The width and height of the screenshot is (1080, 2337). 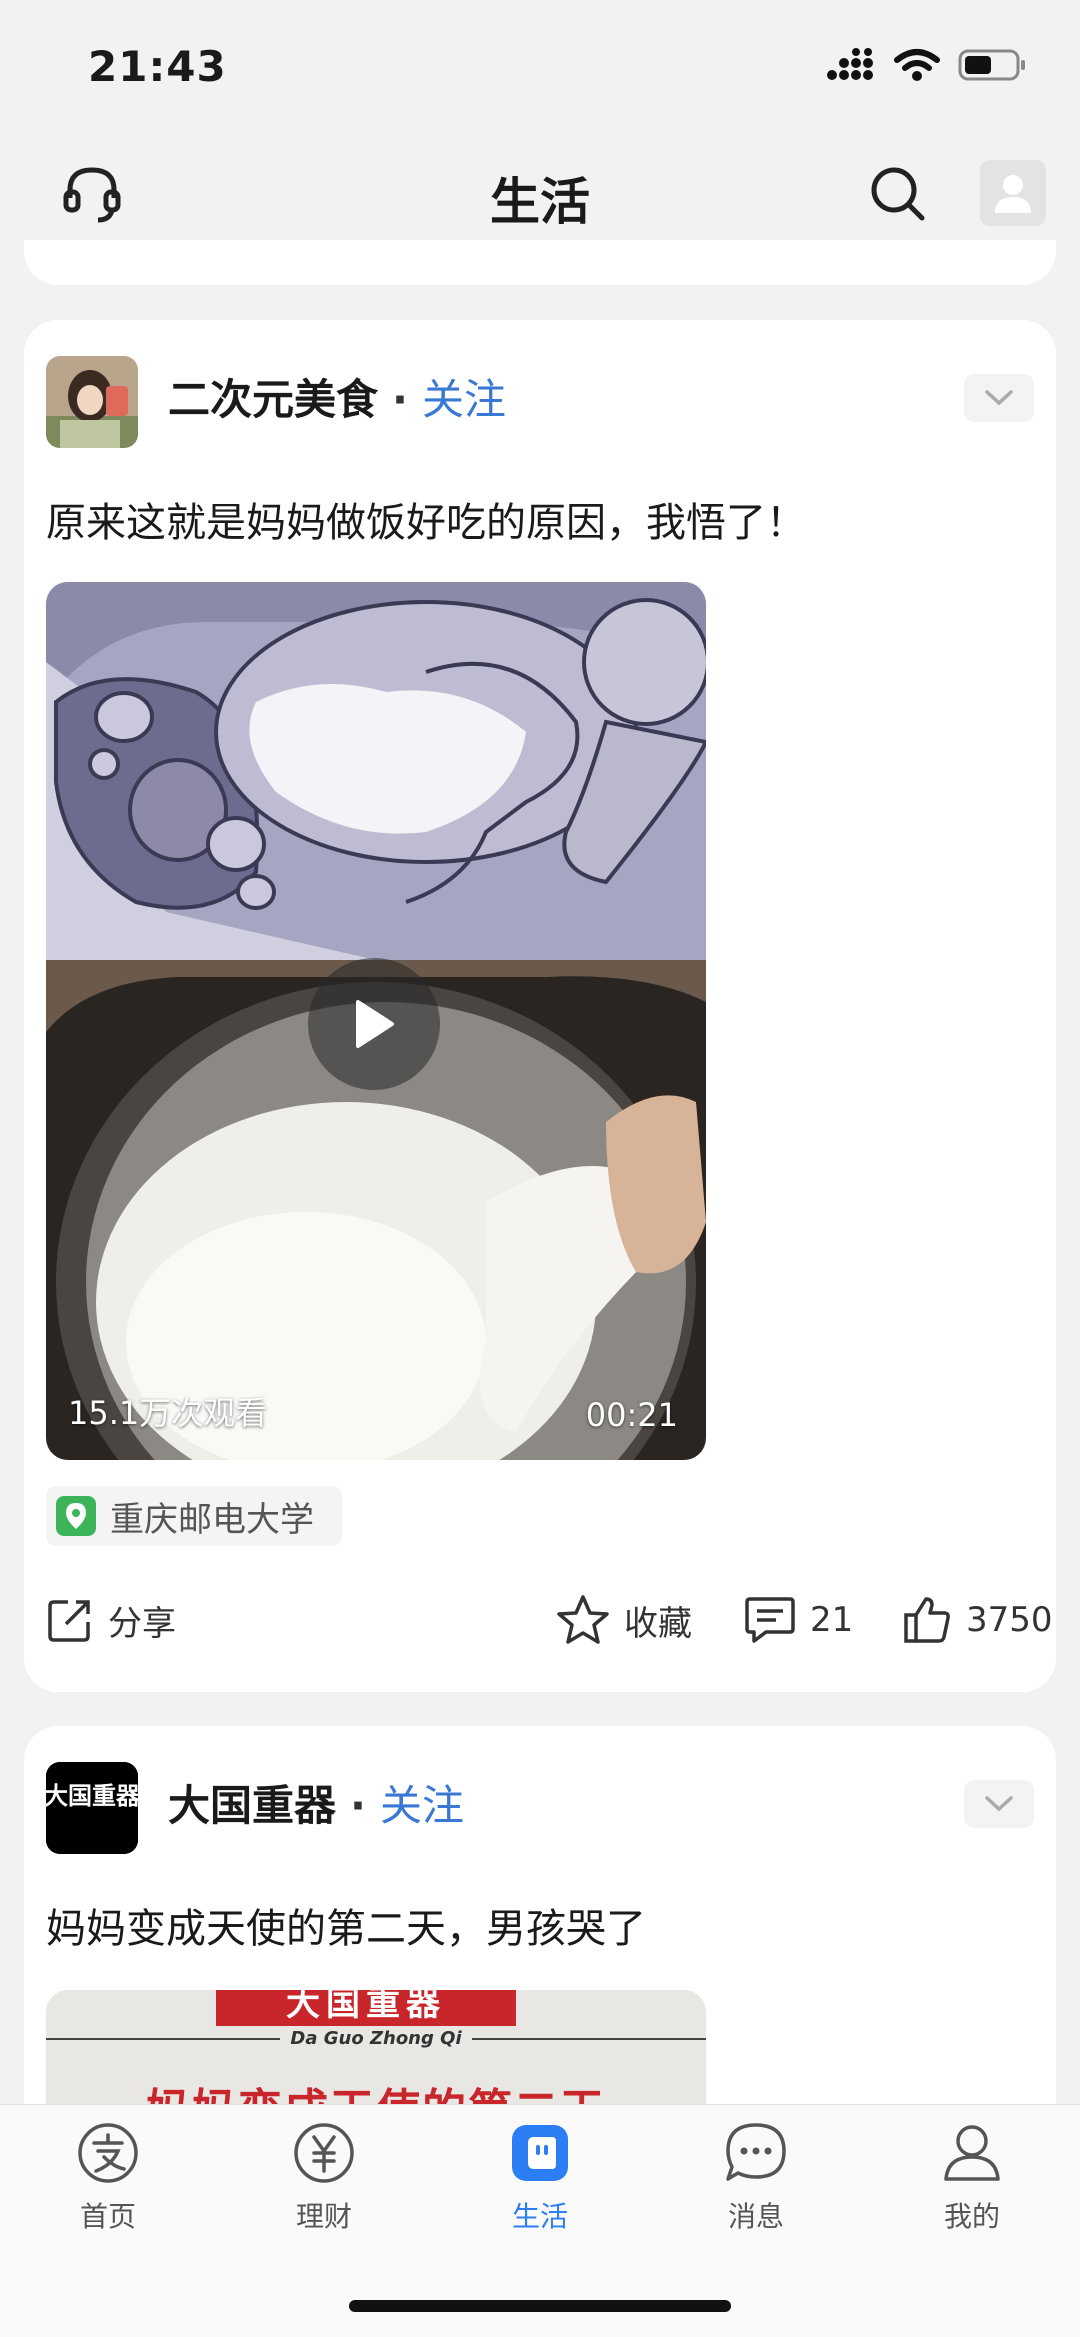 I want to click on favorite-label: 收藏, so click(x=658, y=1623).